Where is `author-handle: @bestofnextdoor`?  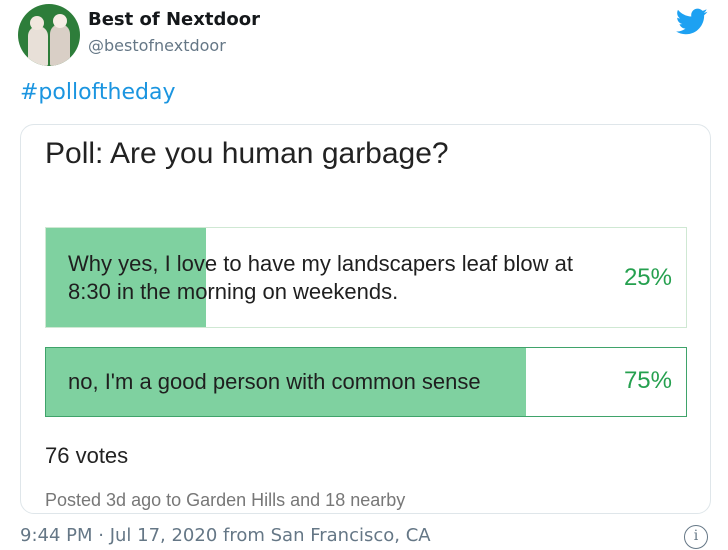
author-handle: @bestofnextdoor is located at coordinates (157, 45).